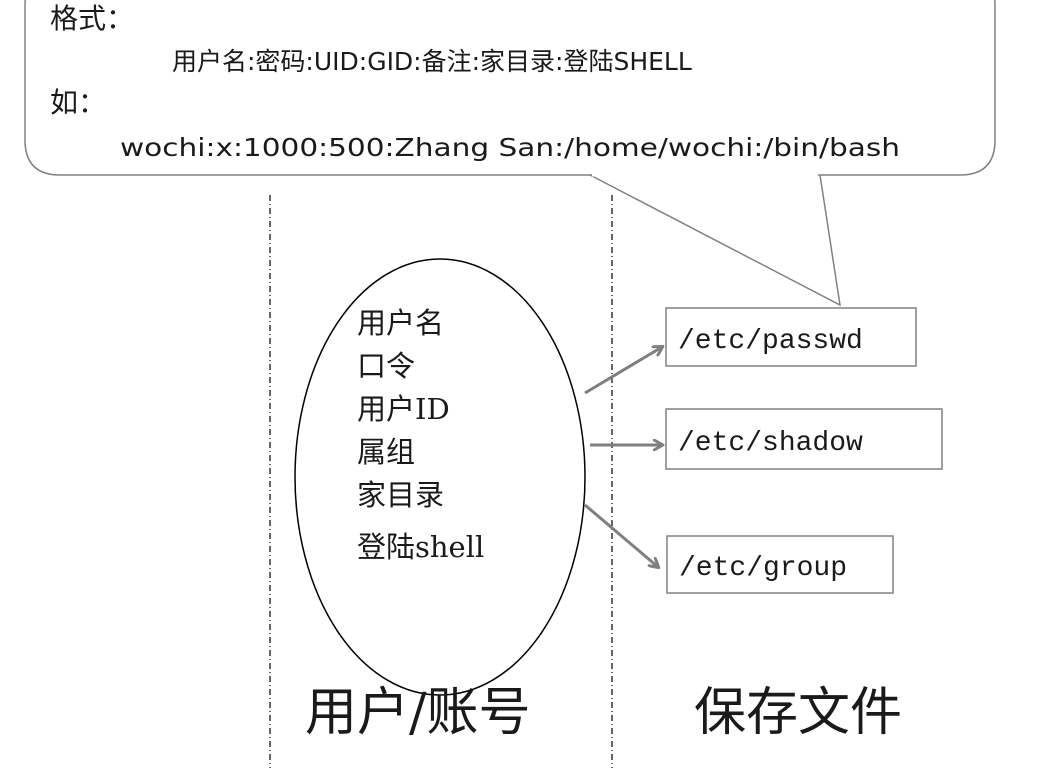 The width and height of the screenshot is (1064, 768). Describe the element at coordinates (763, 568) in the screenshot. I see `group-file-label: /etc/group` at that location.